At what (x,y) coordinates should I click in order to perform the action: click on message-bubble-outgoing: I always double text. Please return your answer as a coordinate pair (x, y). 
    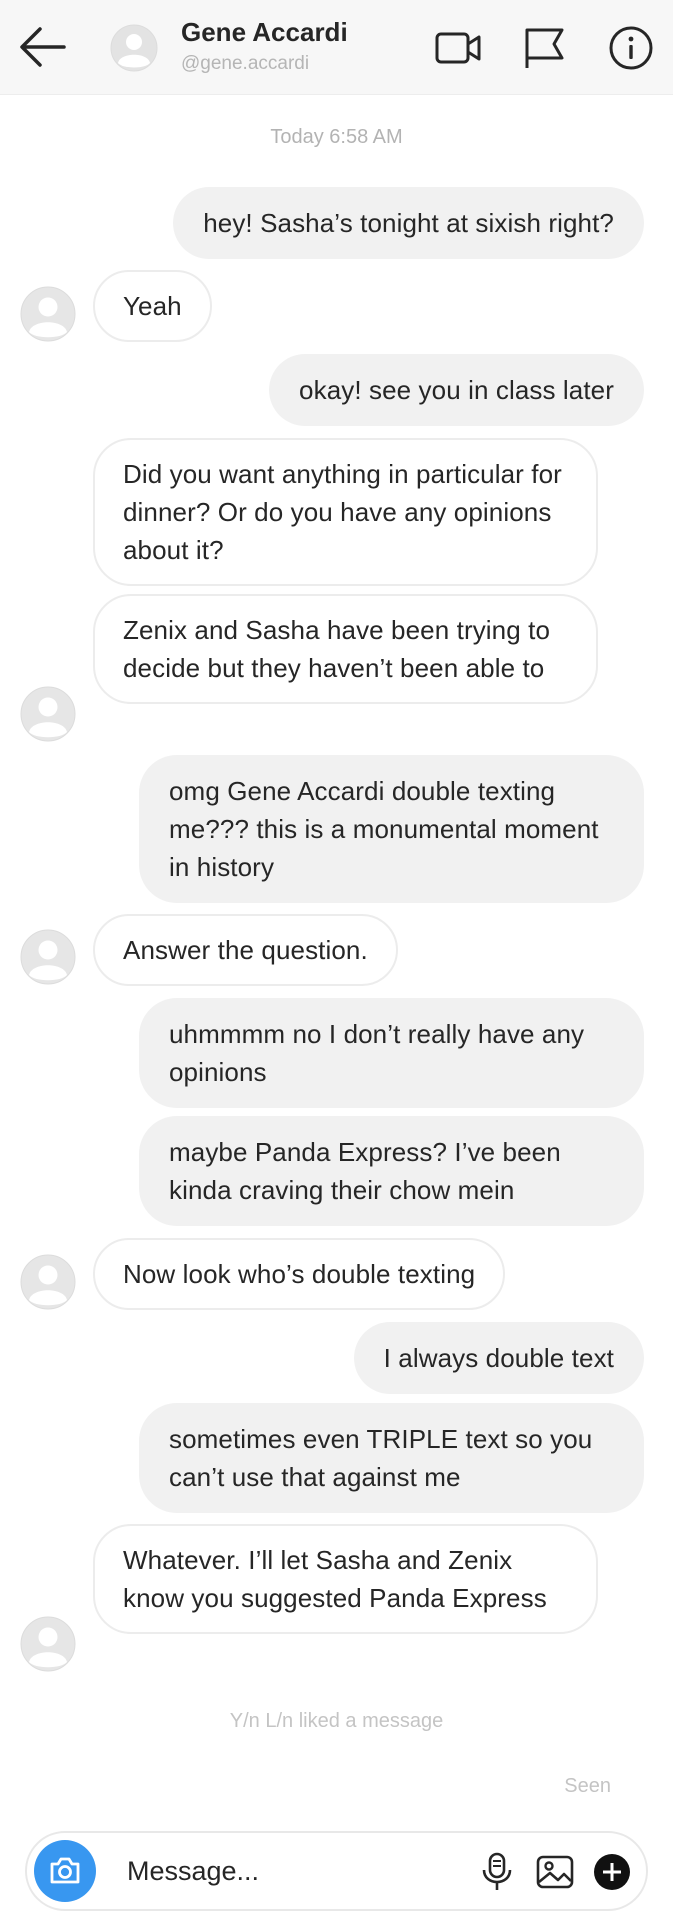
    Looking at the image, I should click on (498, 1358).